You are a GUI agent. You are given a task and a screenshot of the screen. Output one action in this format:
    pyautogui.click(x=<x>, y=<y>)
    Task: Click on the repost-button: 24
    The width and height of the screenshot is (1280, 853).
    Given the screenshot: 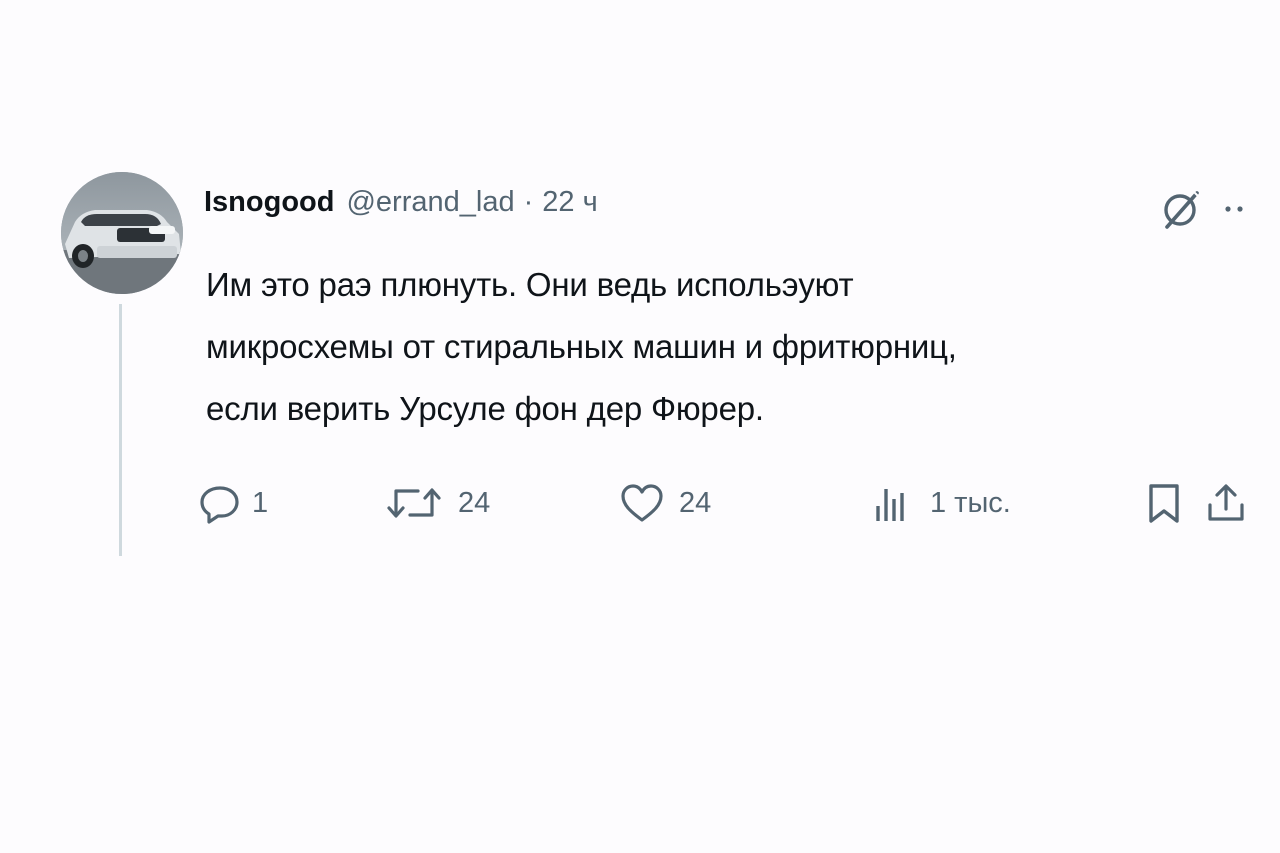 What is the action you would take?
    pyautogui.click(x=438, y=503)
    